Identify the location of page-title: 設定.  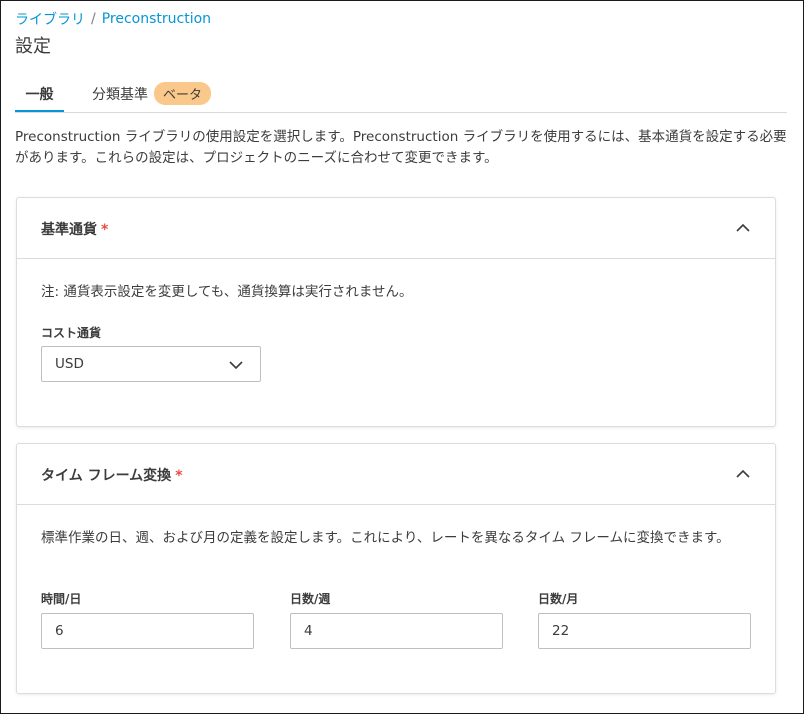
(33, 46).